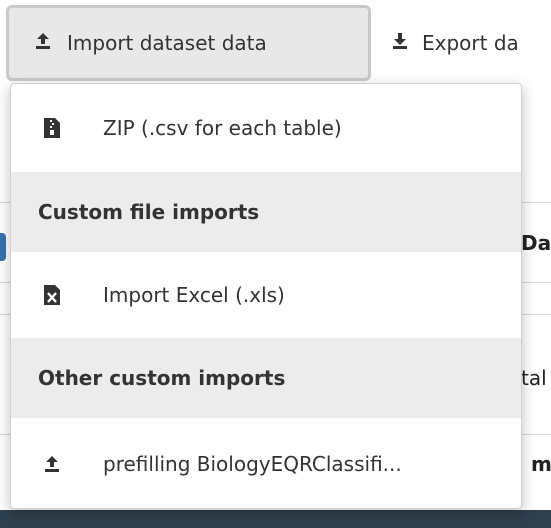 This screenshot has width=551, height=528. What do you see at coordinates (194, 295) in the screenshot?
I see `menu-item-label: Import Excel (.xls)` at bounding box center [194, 295].